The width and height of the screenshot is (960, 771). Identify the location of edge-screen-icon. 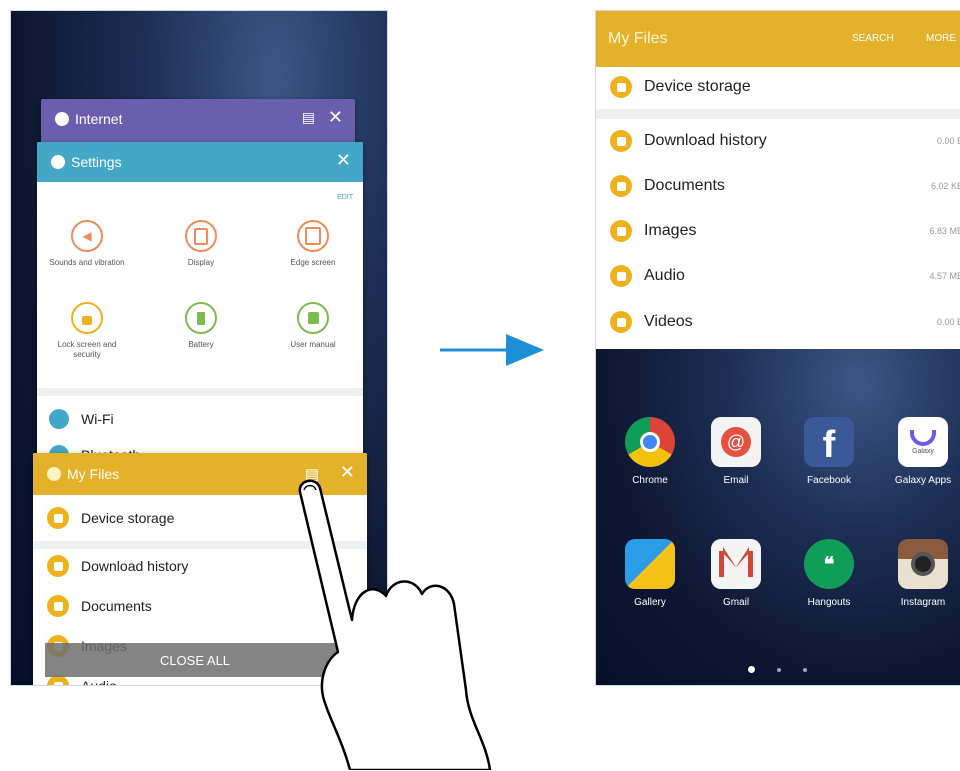
(313, 236).